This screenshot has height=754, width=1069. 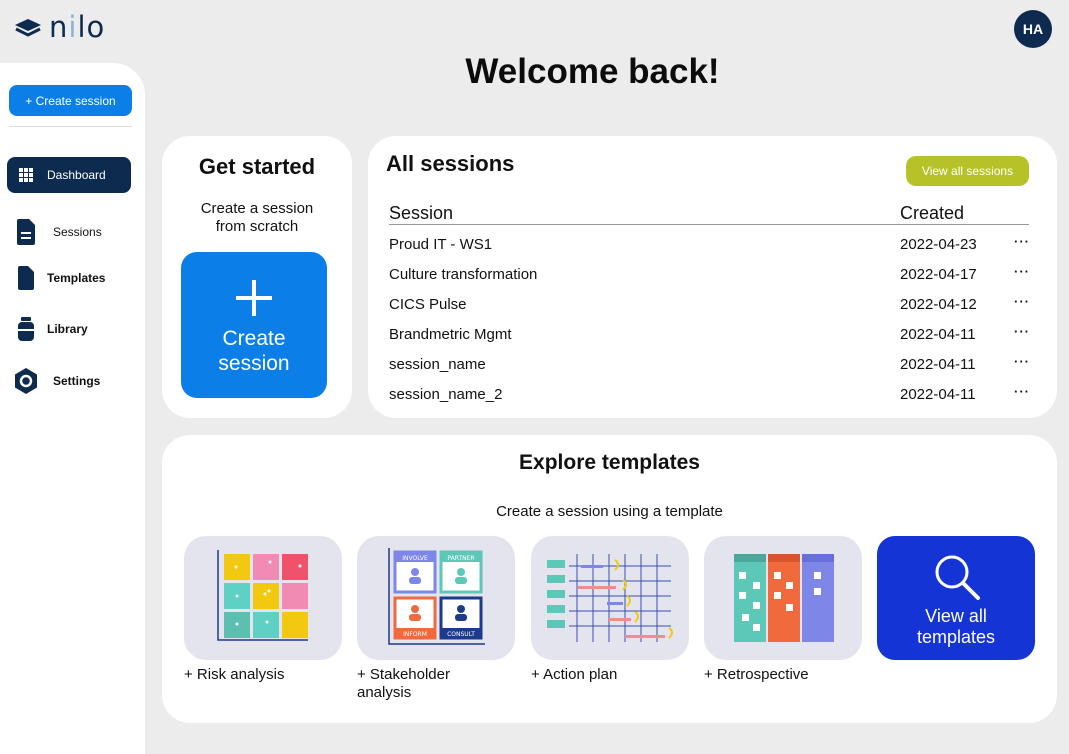 What do you see at coordinates (609, 462) in the screenshot?
I see `explore-templates-title: Explore templates` at bounding box center [609, 462].